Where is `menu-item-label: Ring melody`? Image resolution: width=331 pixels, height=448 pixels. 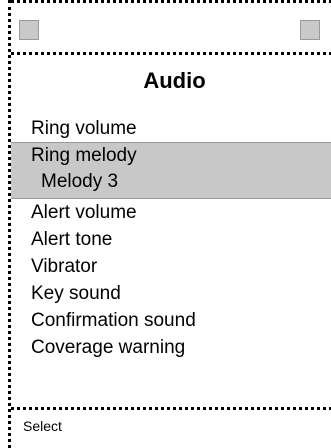 menu-item-label: Ring melody is located at coordinates (84, 155).